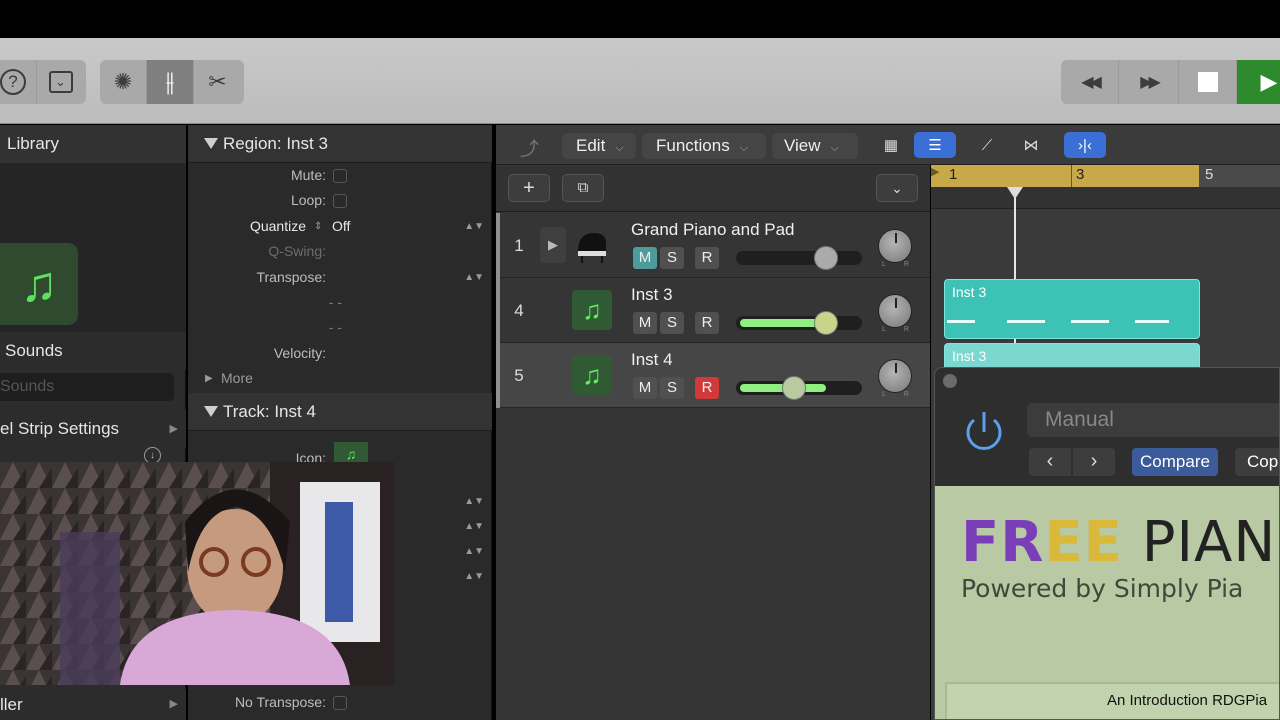 The width and height of the screenshot is (1280, 720). I want to click on preset-select: Manual, so click(1153, 420).